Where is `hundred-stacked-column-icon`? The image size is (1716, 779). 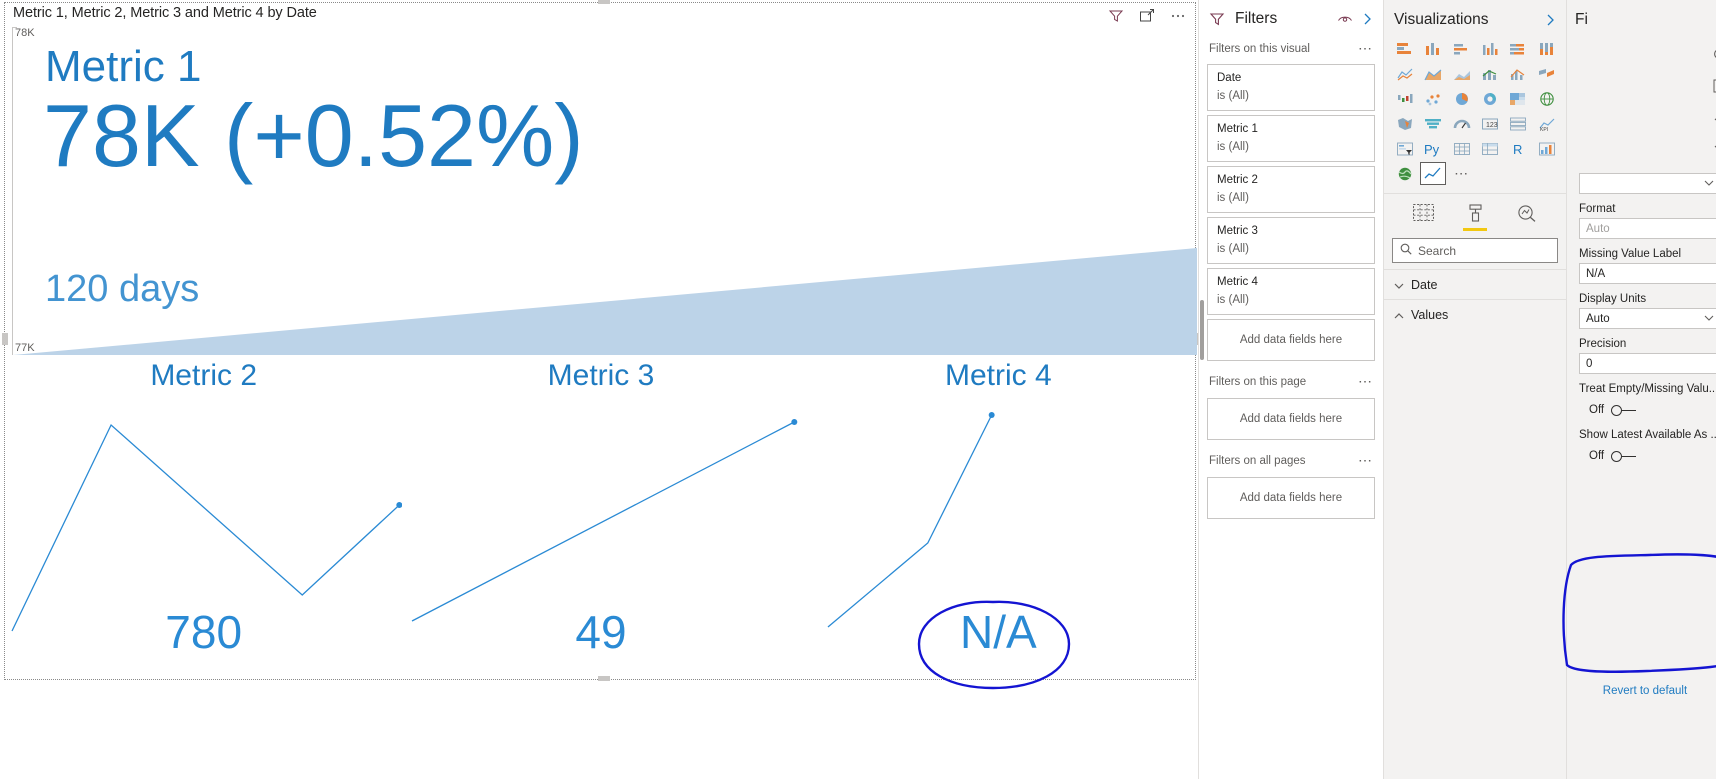 hundred-stacked-column-icon is located at coordinates (1547, 48).